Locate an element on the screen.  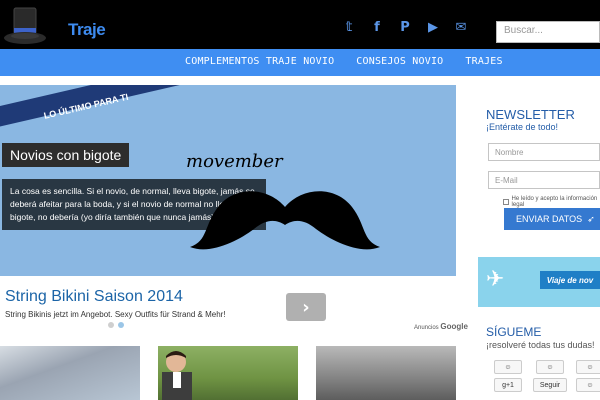
share-smiley-button: ☺ is located at coordinates (508, 367).